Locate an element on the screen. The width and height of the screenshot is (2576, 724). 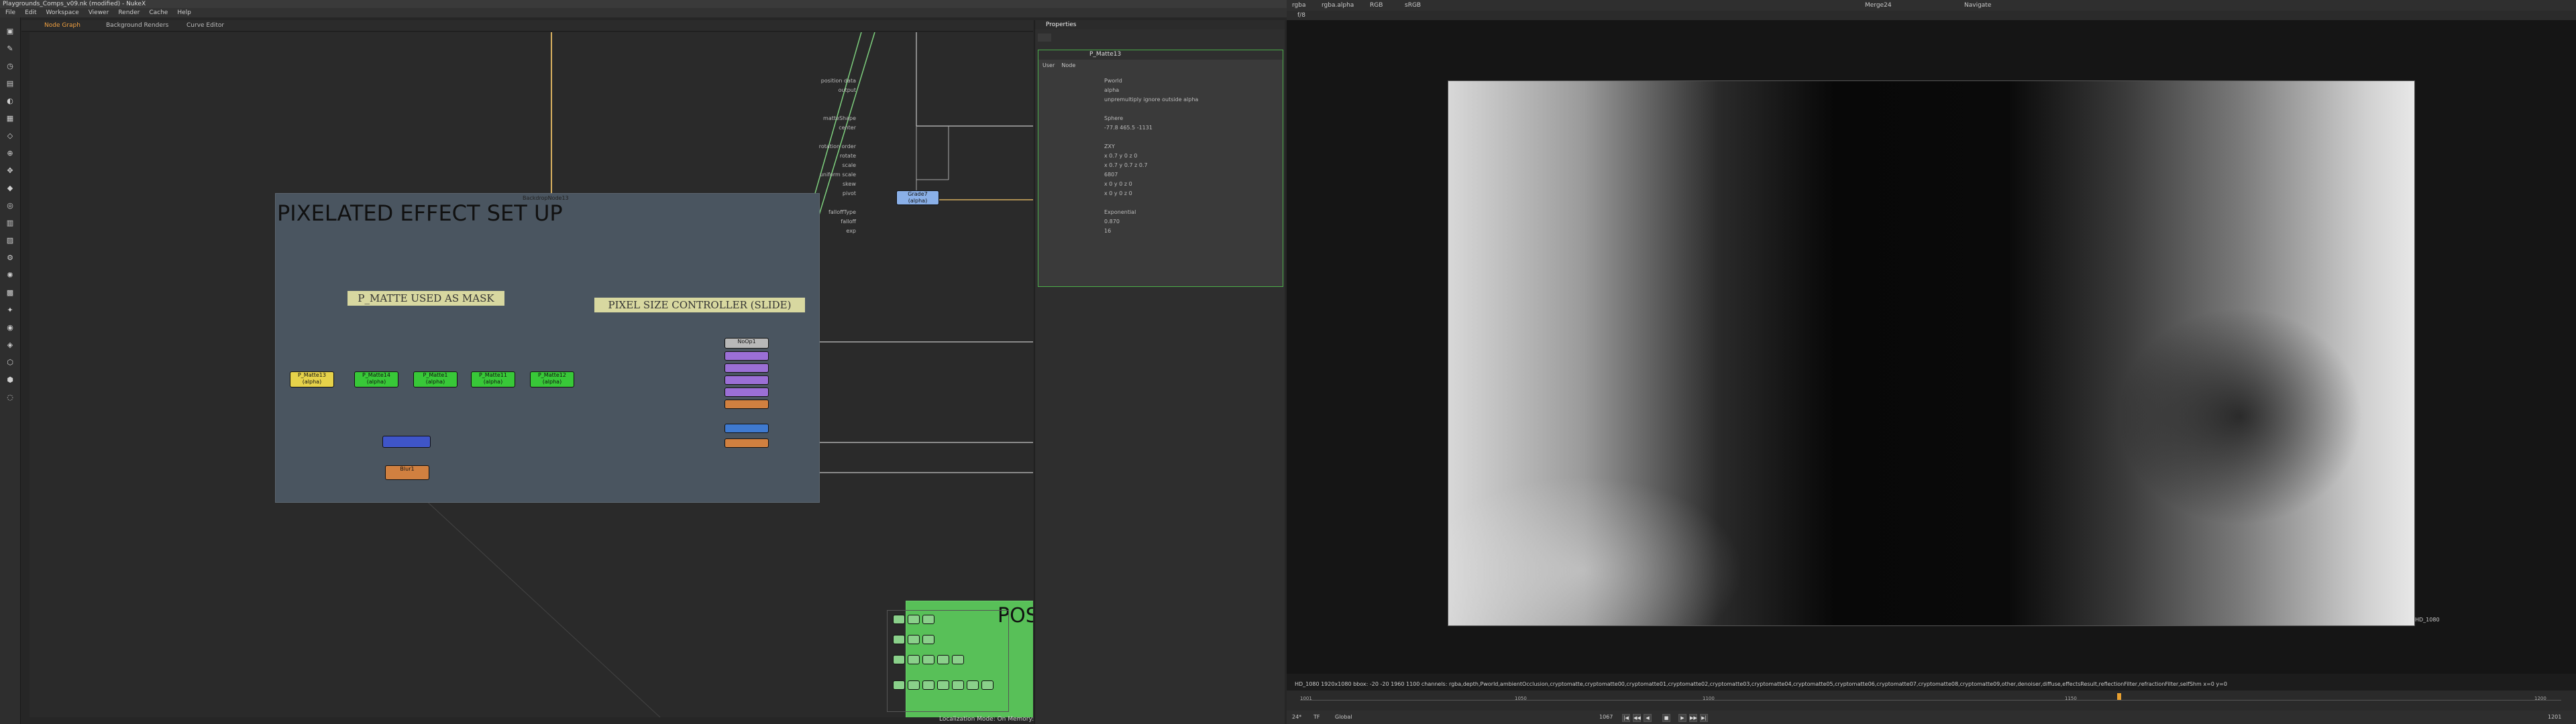
channel-icon: ▤ is located at coordinates (10, 83).